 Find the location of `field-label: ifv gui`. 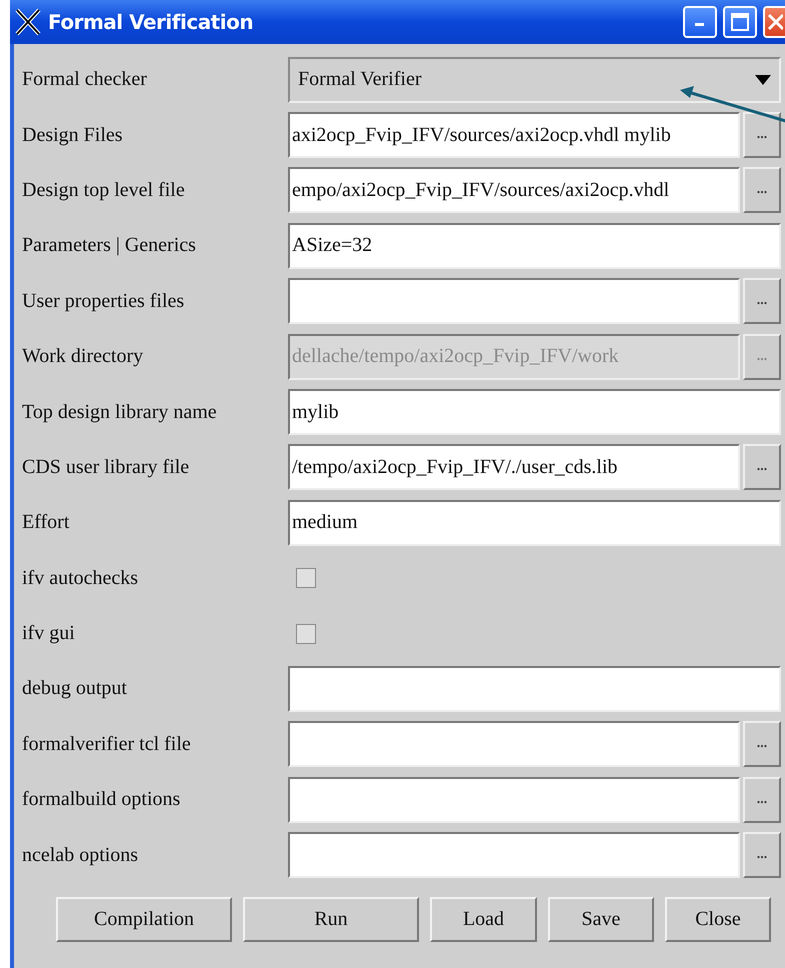

field-label: ifv gui is located at coordinates (49, 634).